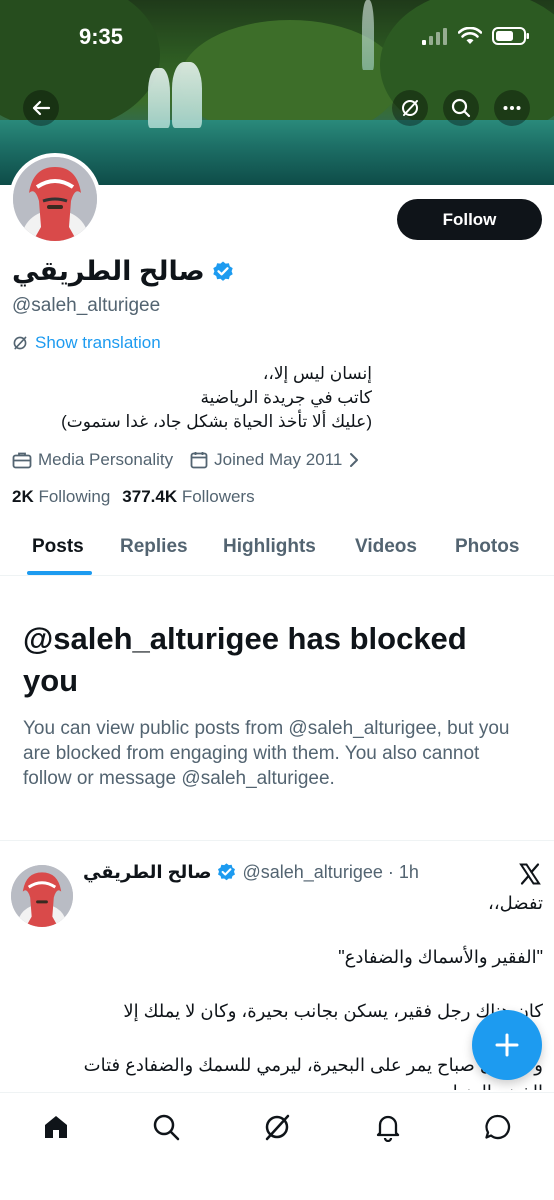 Image resolution: width=554 pixels, height=1200 pixels. What do you see at coordinates (86, 305) in the screenshot?
I see `profile-handle: @saleh_alturigee` at bounding box center [86, 305].